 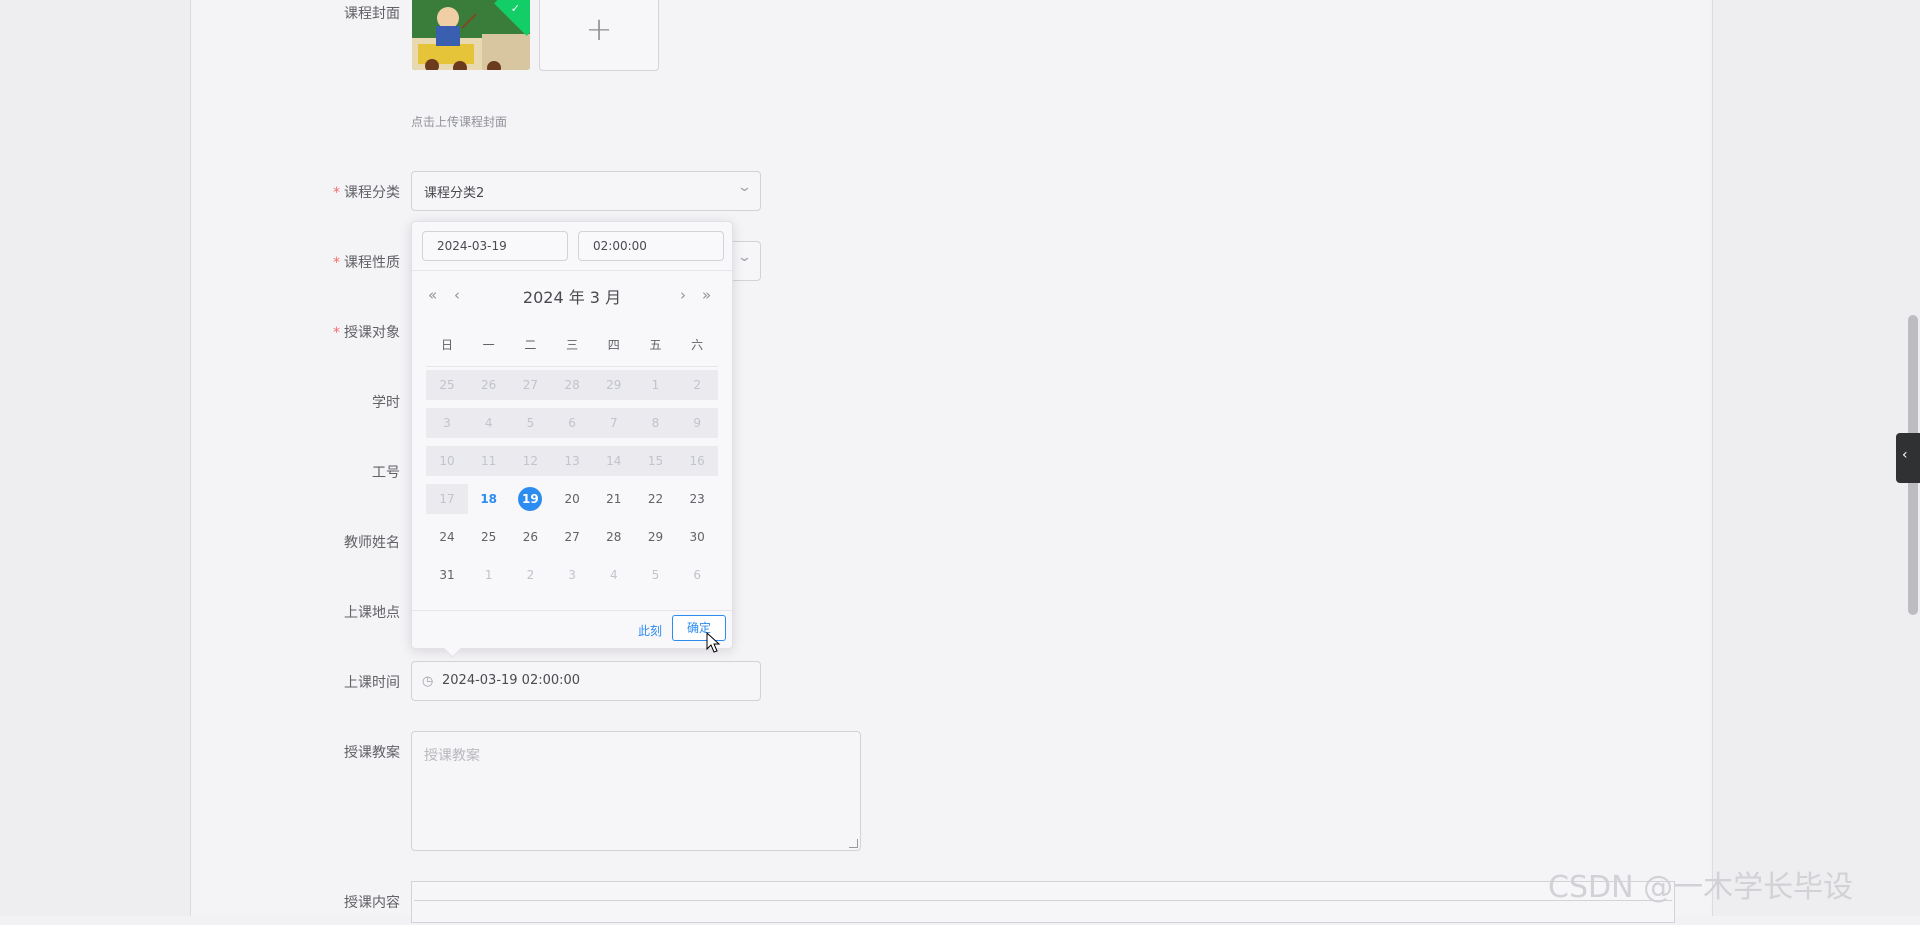 I want to click on clock-icon: ◷, so click(x=428, y=681).